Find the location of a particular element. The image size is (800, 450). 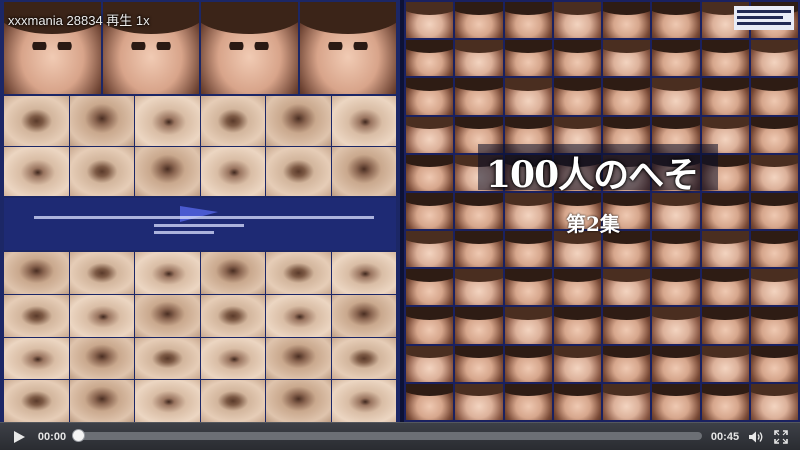

fullscreen-button is located at coordinates (781, 436).